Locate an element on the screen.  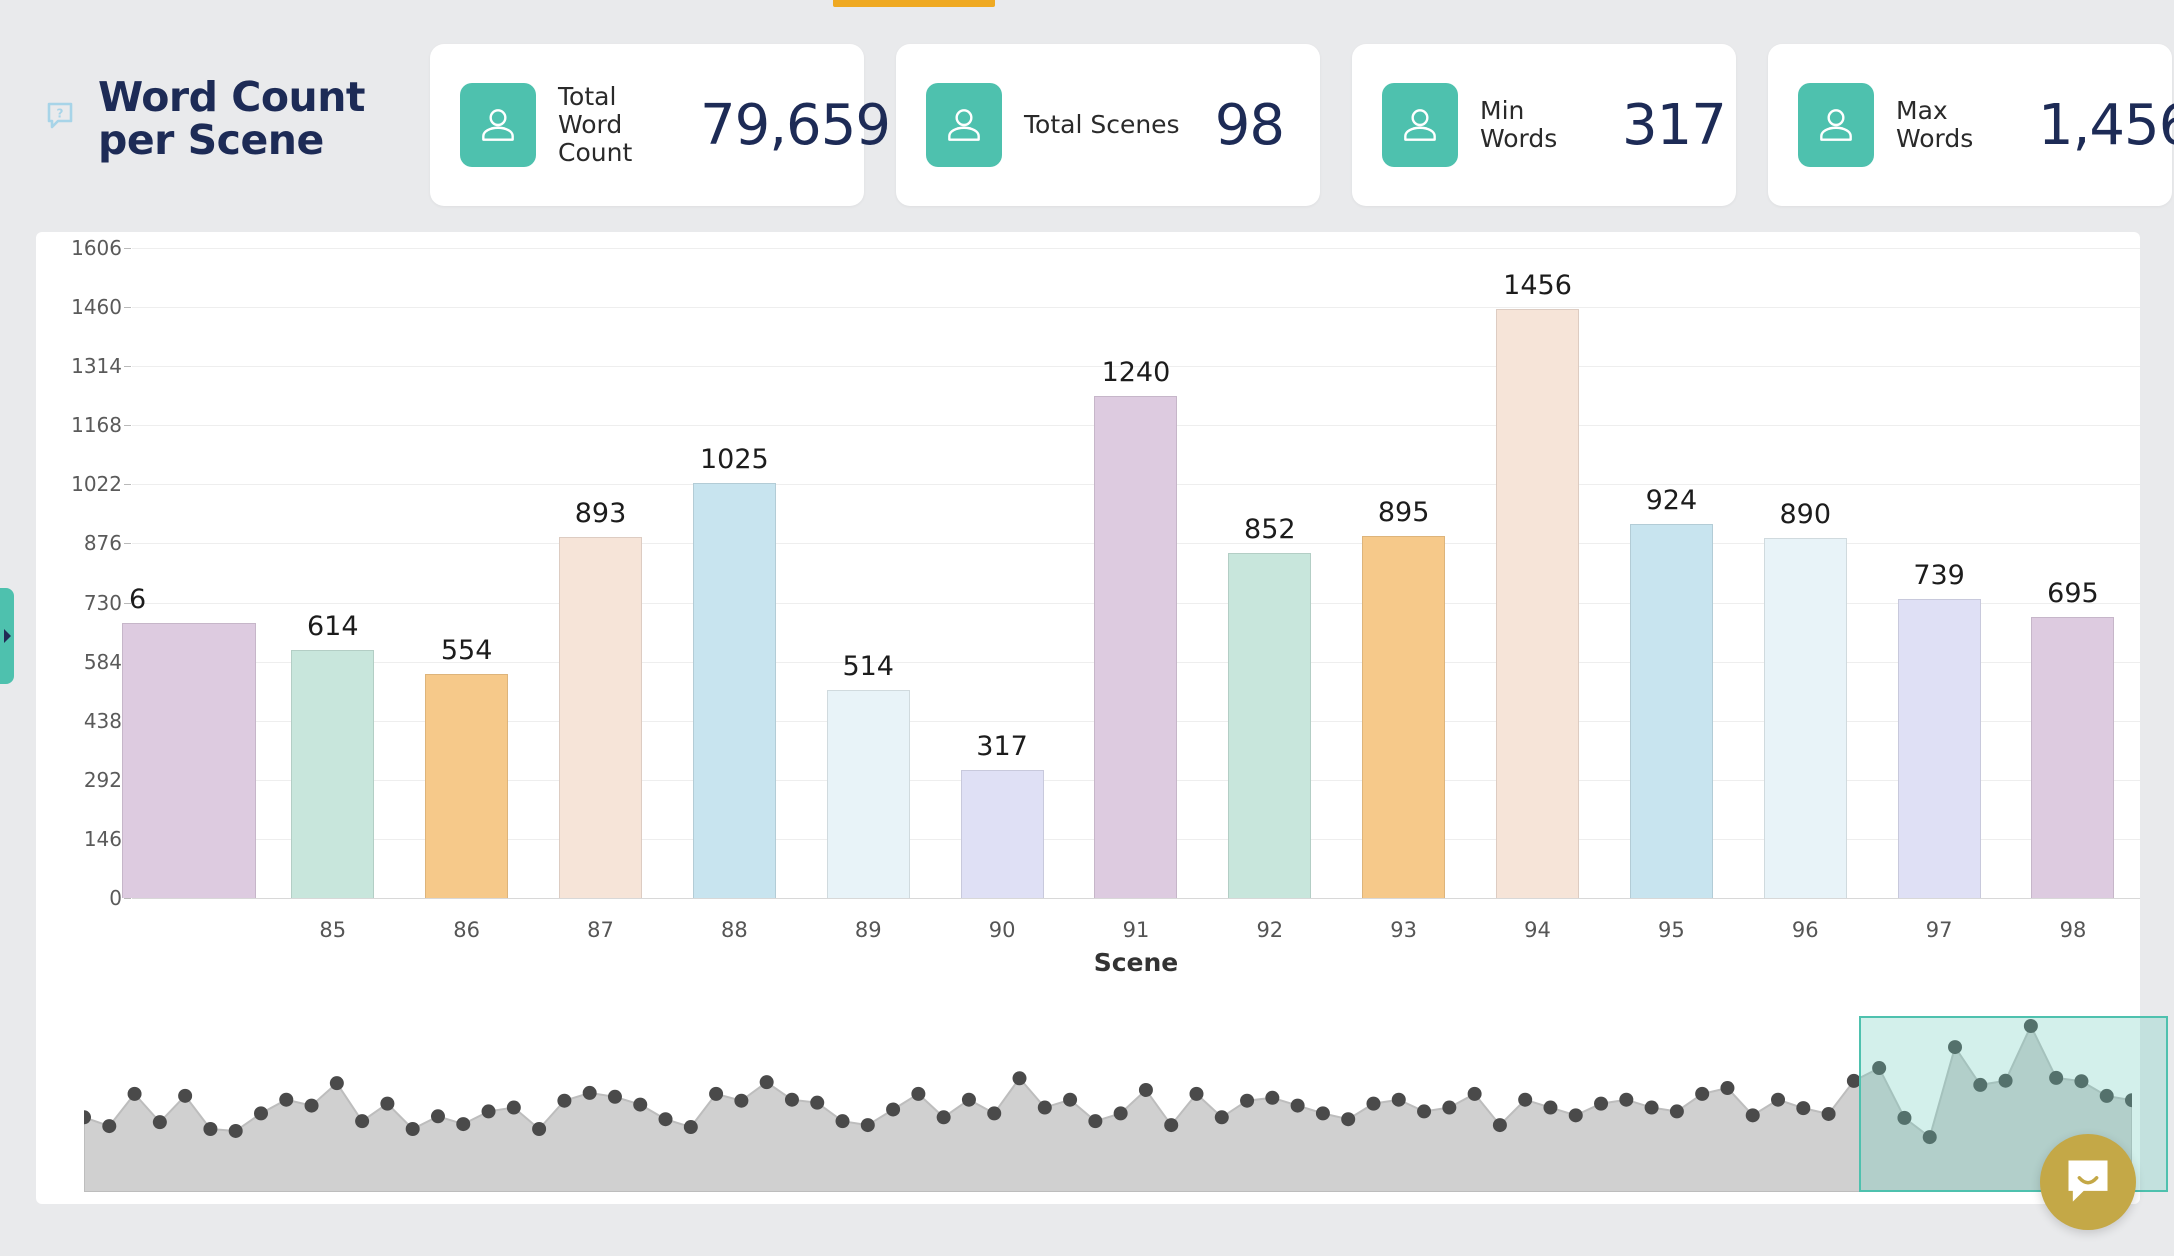
bar-slot: 739 is located at coordinates (1939, 573).